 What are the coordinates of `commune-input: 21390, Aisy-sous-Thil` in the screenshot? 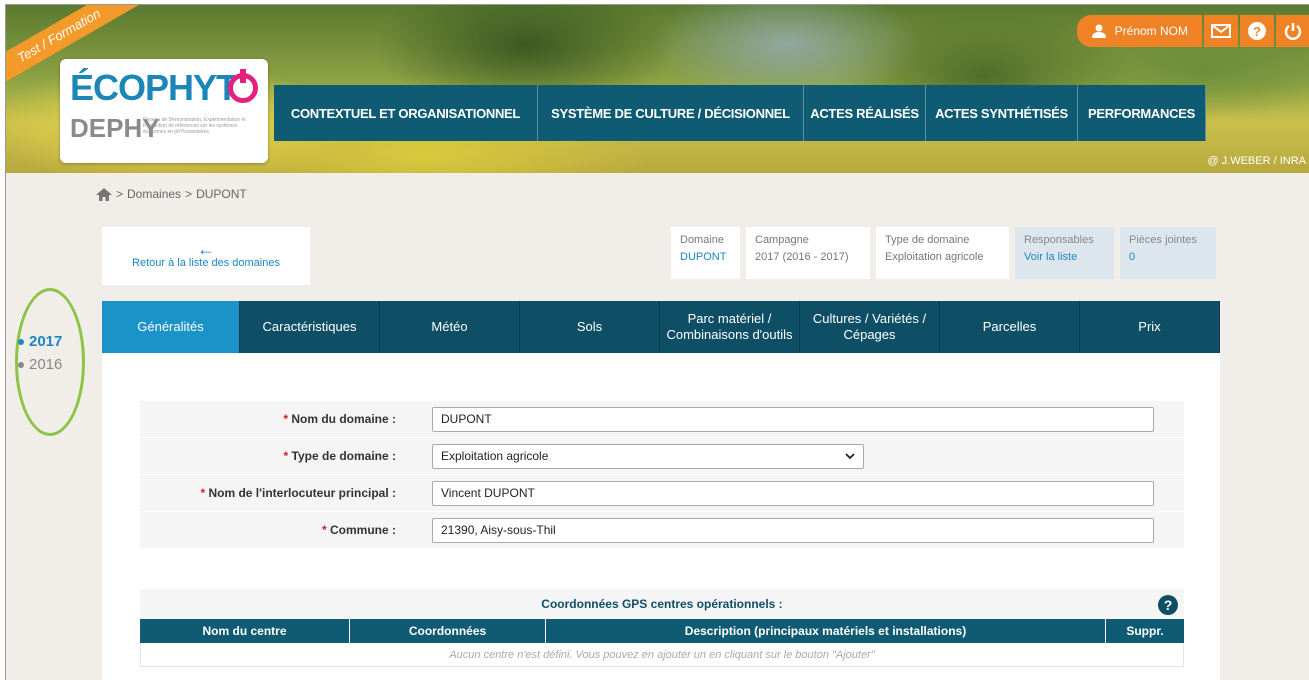 It's located at (793, 530).